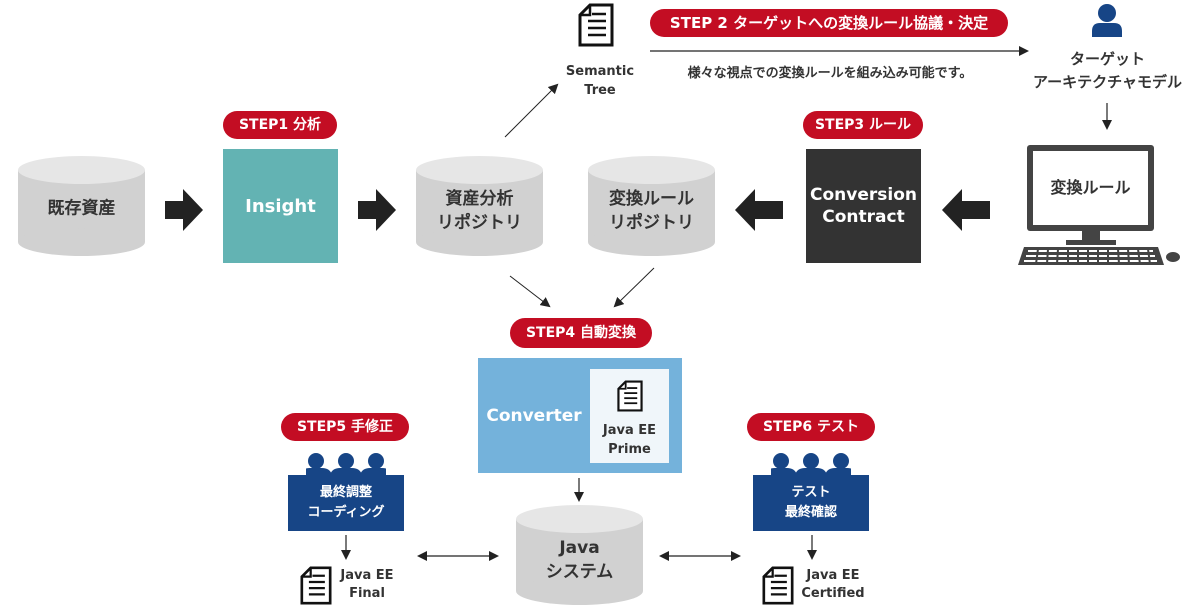  I want to click on java-ee-final-label: Java EE Final, so click(367, 585).